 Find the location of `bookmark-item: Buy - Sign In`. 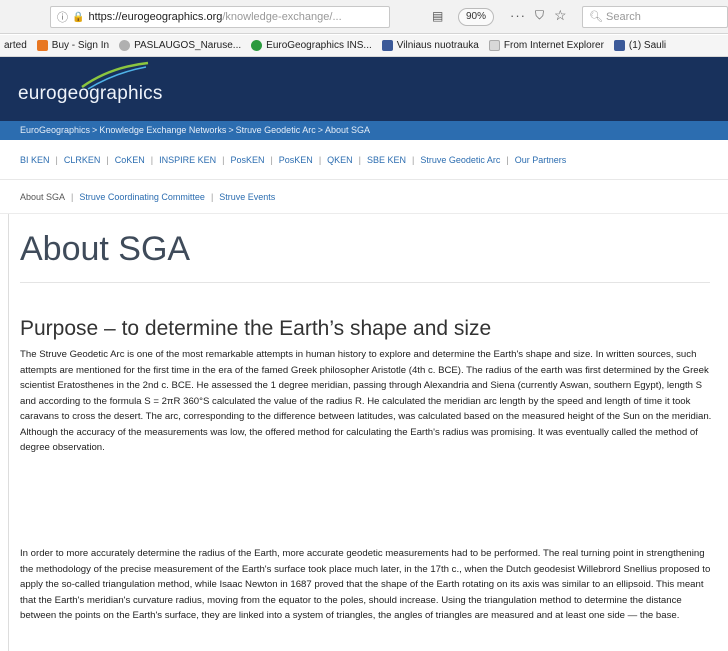

bookmark-item: Buy - Sign In is located at coordinates (73, 45).